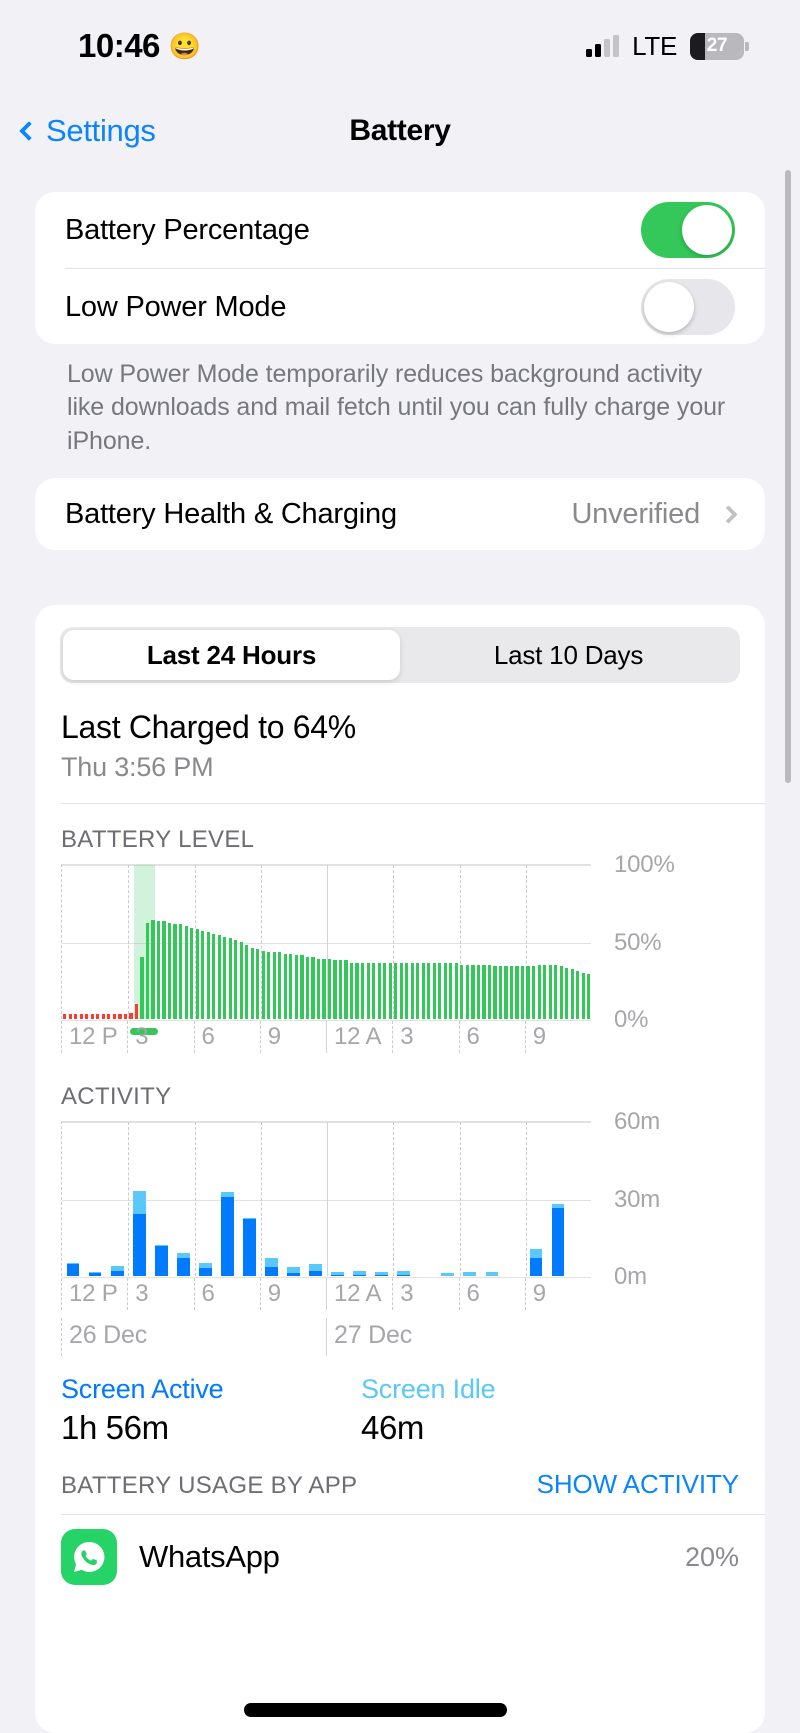 The height and width of the screenshot is (1733, 800). I want to click on legend-screen-idle-value: 46m, so click(392, 1427).